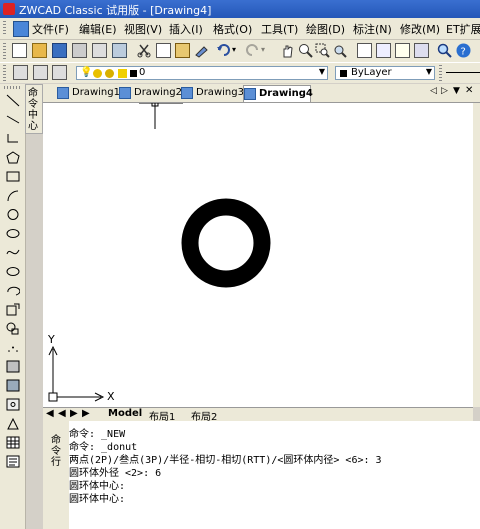  What do you see at coordinates (364, 50) in the screenshot?
I see `properties-icon` at bounding box center [364, 50].